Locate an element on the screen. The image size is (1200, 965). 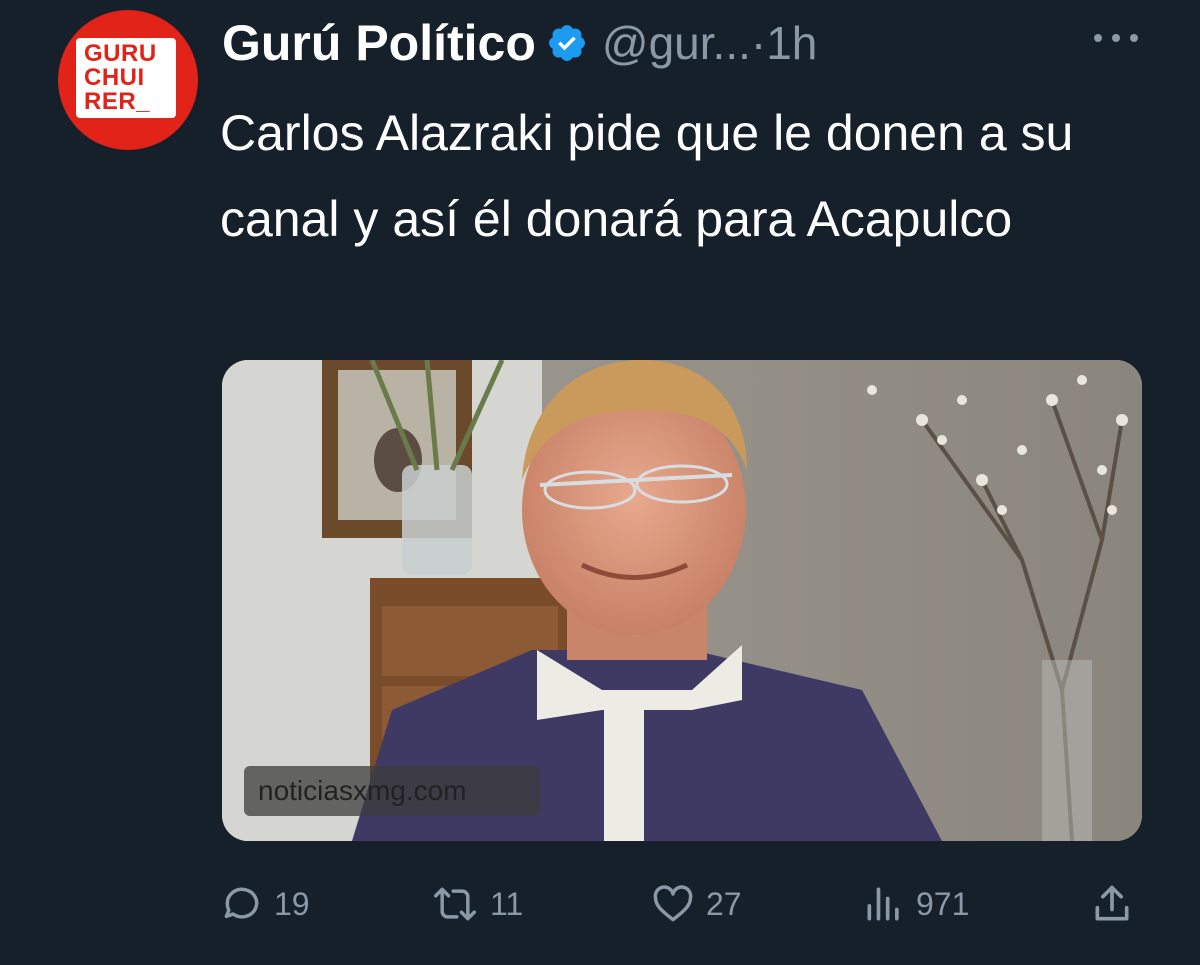
tweet-header: Gurú Político @gur... ·1h is located at coordinates (692, 43).